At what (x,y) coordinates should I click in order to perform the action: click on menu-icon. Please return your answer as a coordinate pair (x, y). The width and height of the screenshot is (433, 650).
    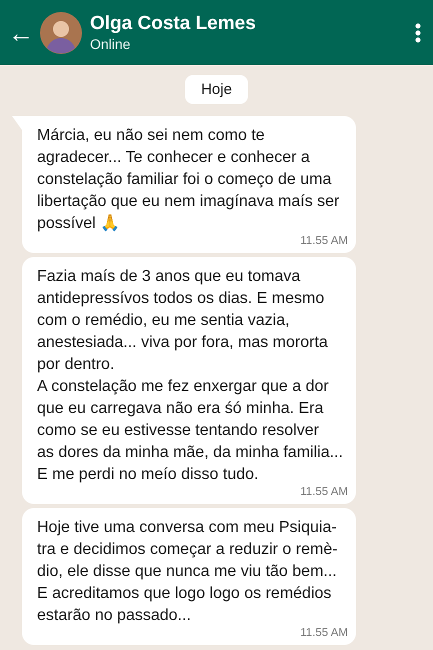
    Looking at the image, I should click on (418, 32).